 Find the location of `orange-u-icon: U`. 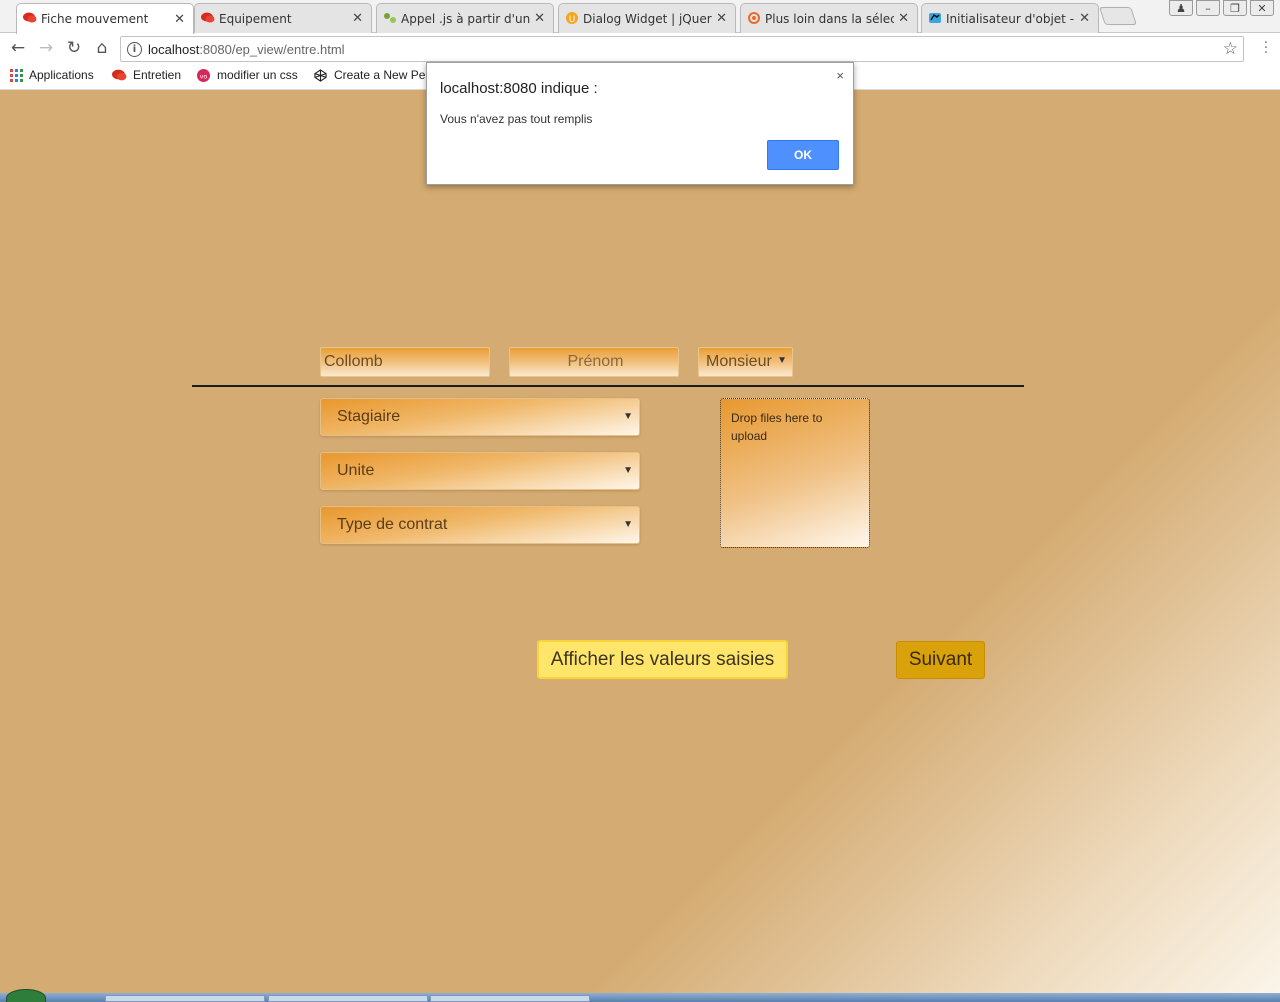

orange-u-icon: U is located at coordinates (572, 18).